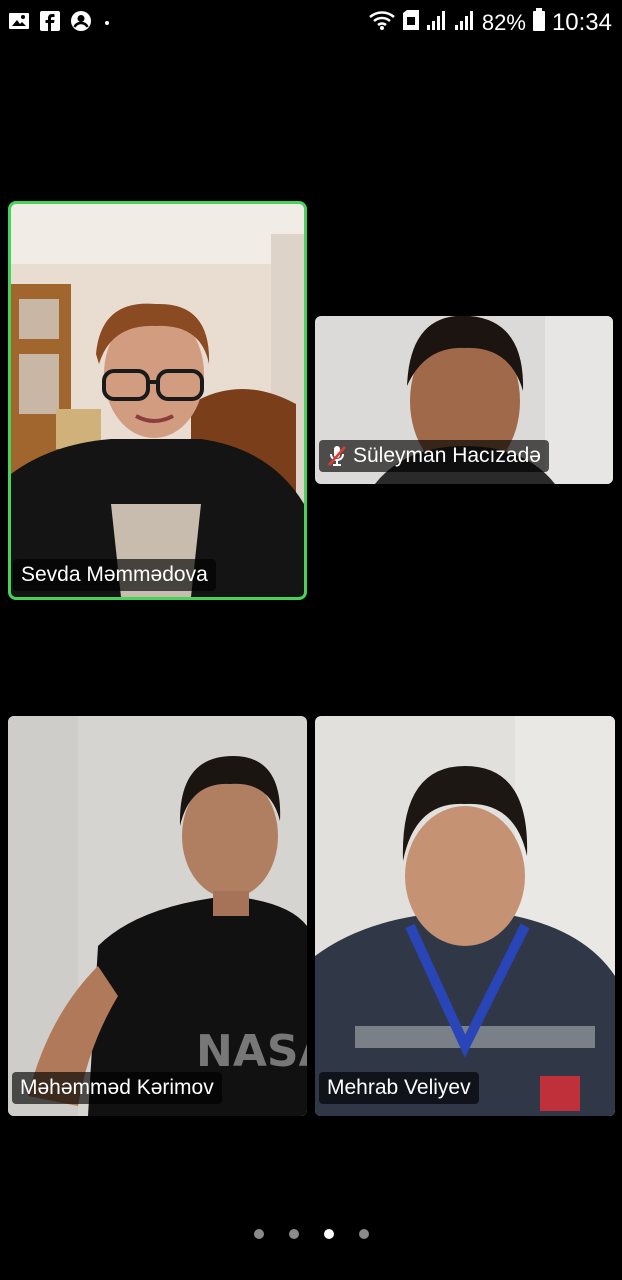 The width and height of the screenshot is (622, 1280). What do you see at coordinates (107, 24) in the screenshot?
I see `dot-icon` at bounding box center [107, 24].